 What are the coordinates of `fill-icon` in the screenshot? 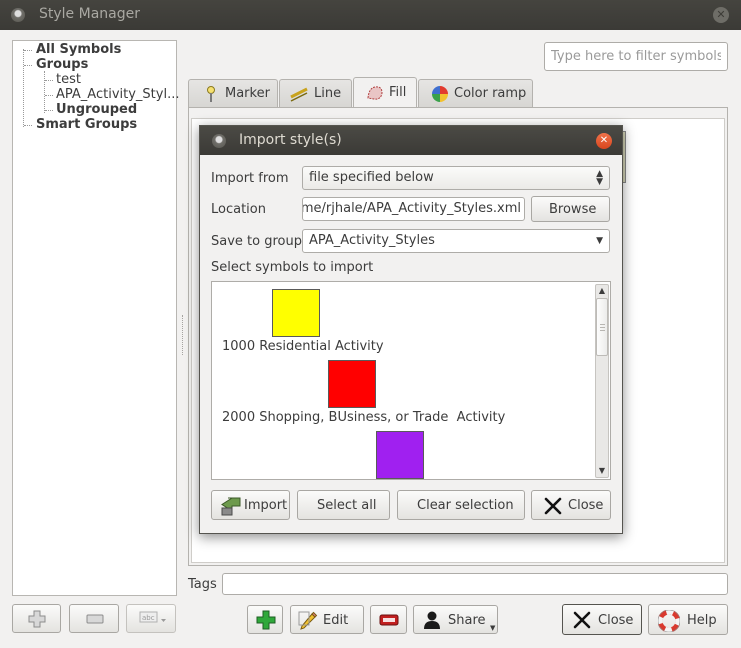 It's located at (375, 93).